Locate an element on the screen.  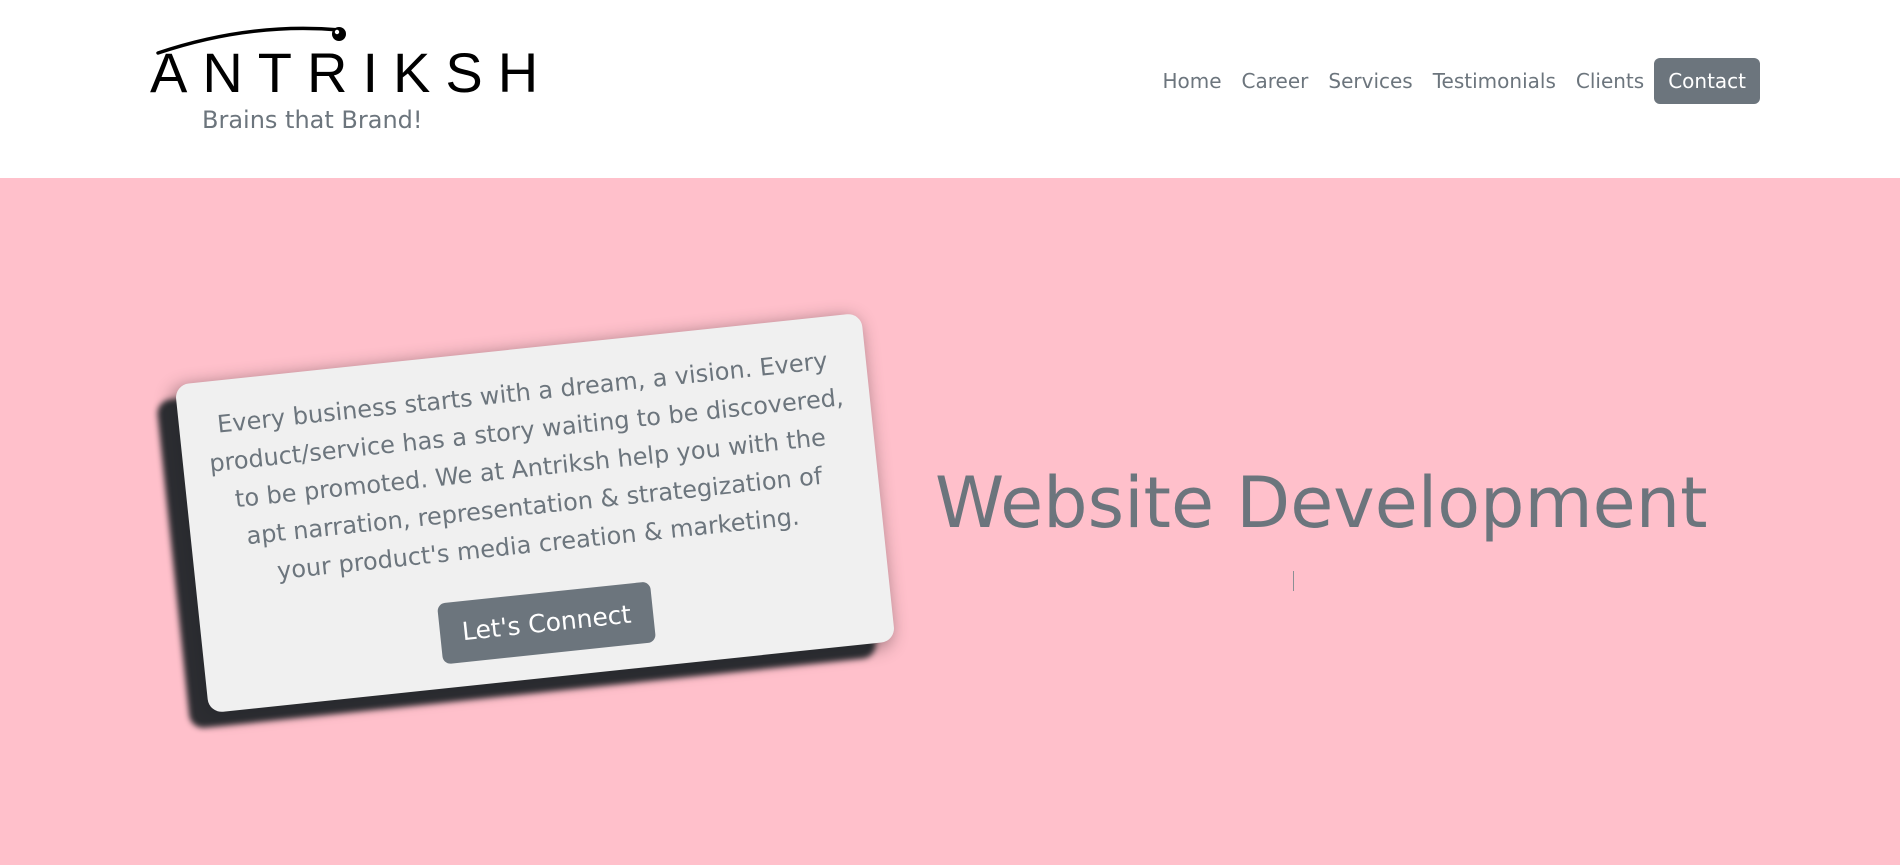
nav-home: Home is located at coordinates (1191, 81).